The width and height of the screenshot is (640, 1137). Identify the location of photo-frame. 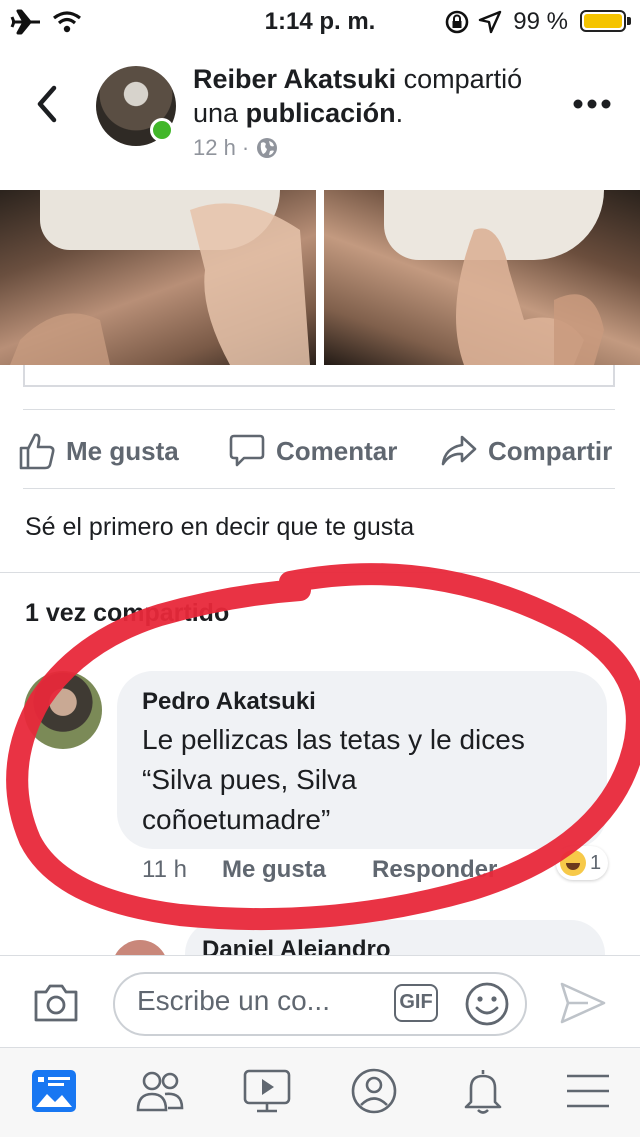
(319, 376).